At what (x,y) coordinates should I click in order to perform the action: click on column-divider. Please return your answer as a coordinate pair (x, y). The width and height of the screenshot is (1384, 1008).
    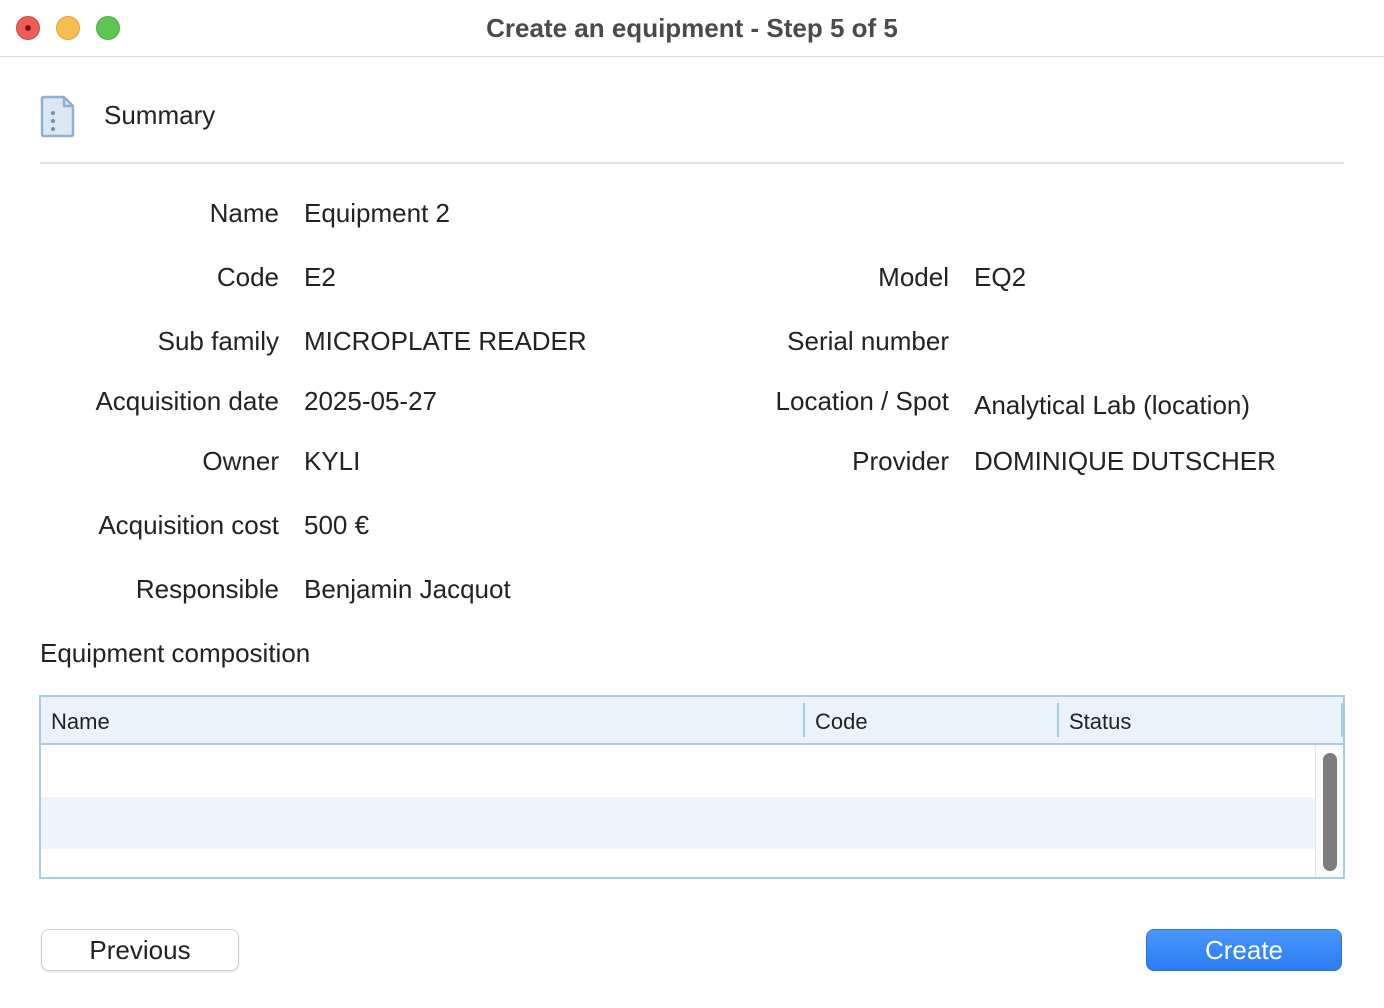
    Looking at the image, I should click on (1342, 720).